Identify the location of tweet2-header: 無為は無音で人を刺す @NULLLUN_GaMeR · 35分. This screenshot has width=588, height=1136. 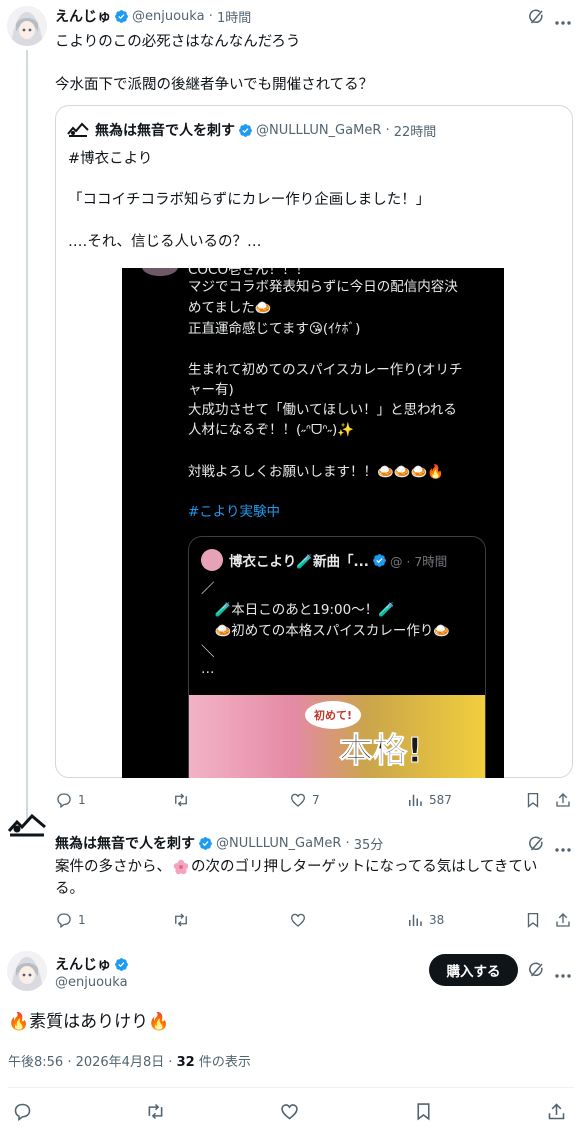
(219, 843).